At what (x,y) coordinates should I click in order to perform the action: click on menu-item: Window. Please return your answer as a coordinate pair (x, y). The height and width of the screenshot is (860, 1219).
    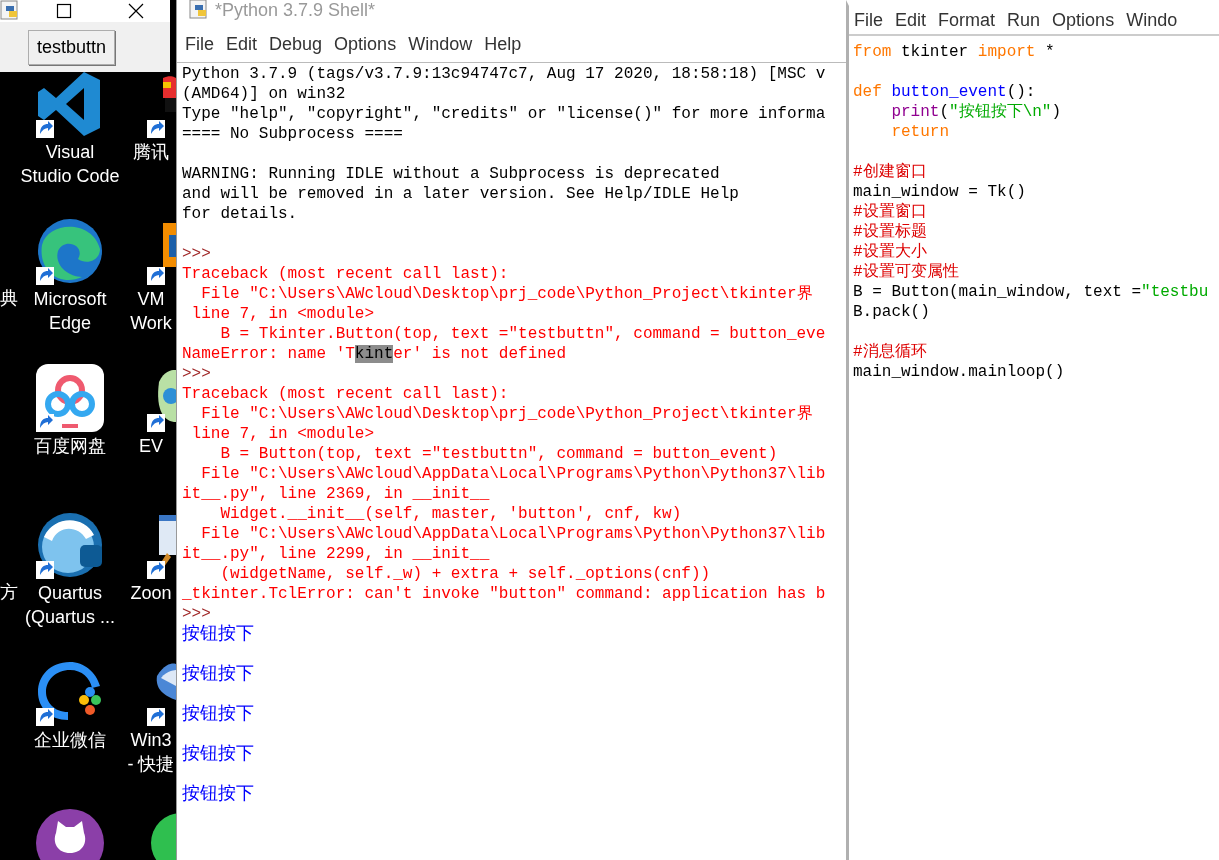
    Looking at the image, I should click on (440, 44).